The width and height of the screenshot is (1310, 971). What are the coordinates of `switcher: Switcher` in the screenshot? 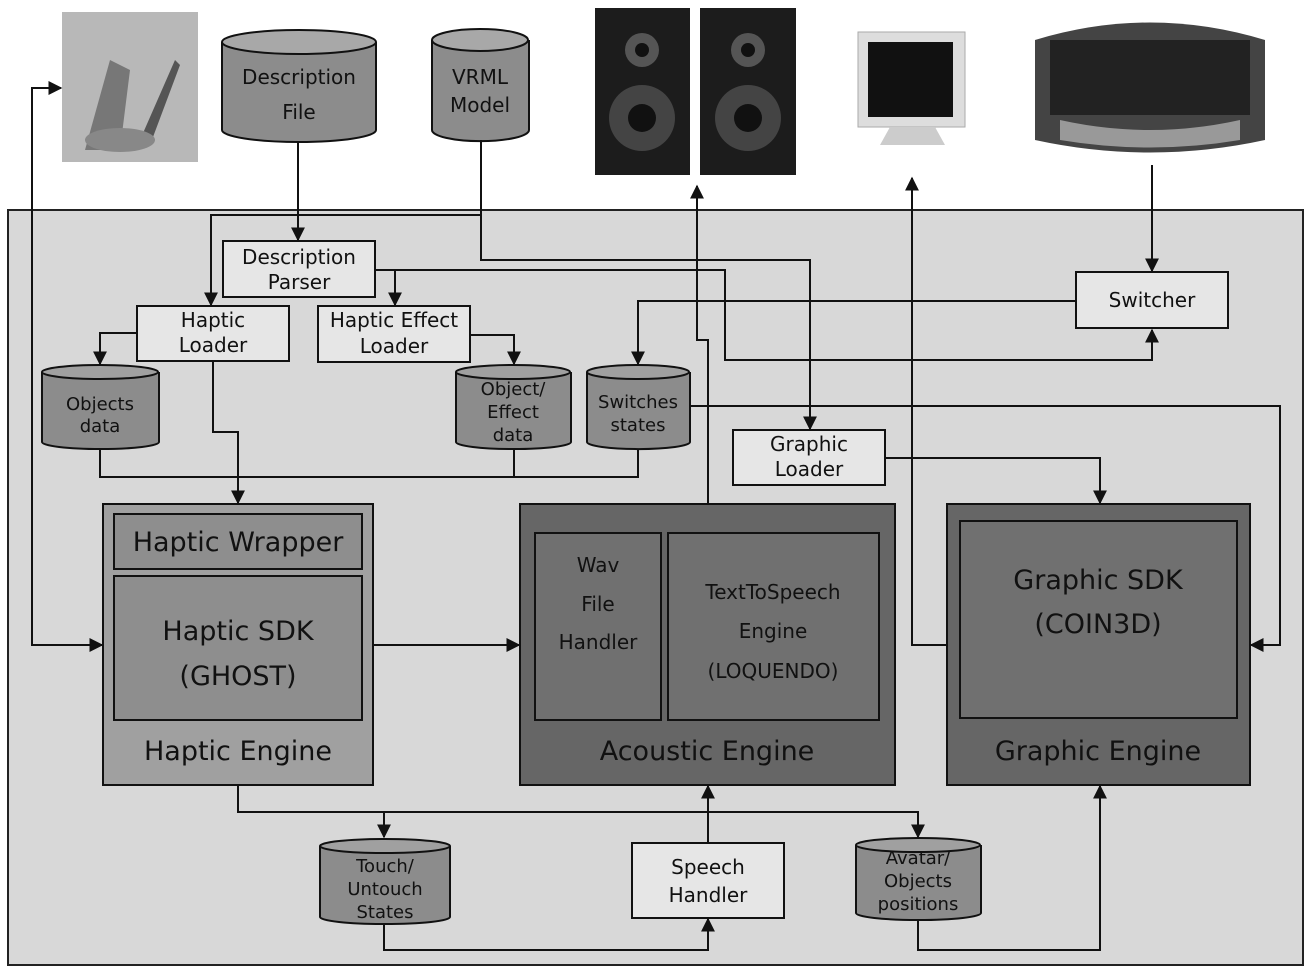 It's located at (1152, 300).